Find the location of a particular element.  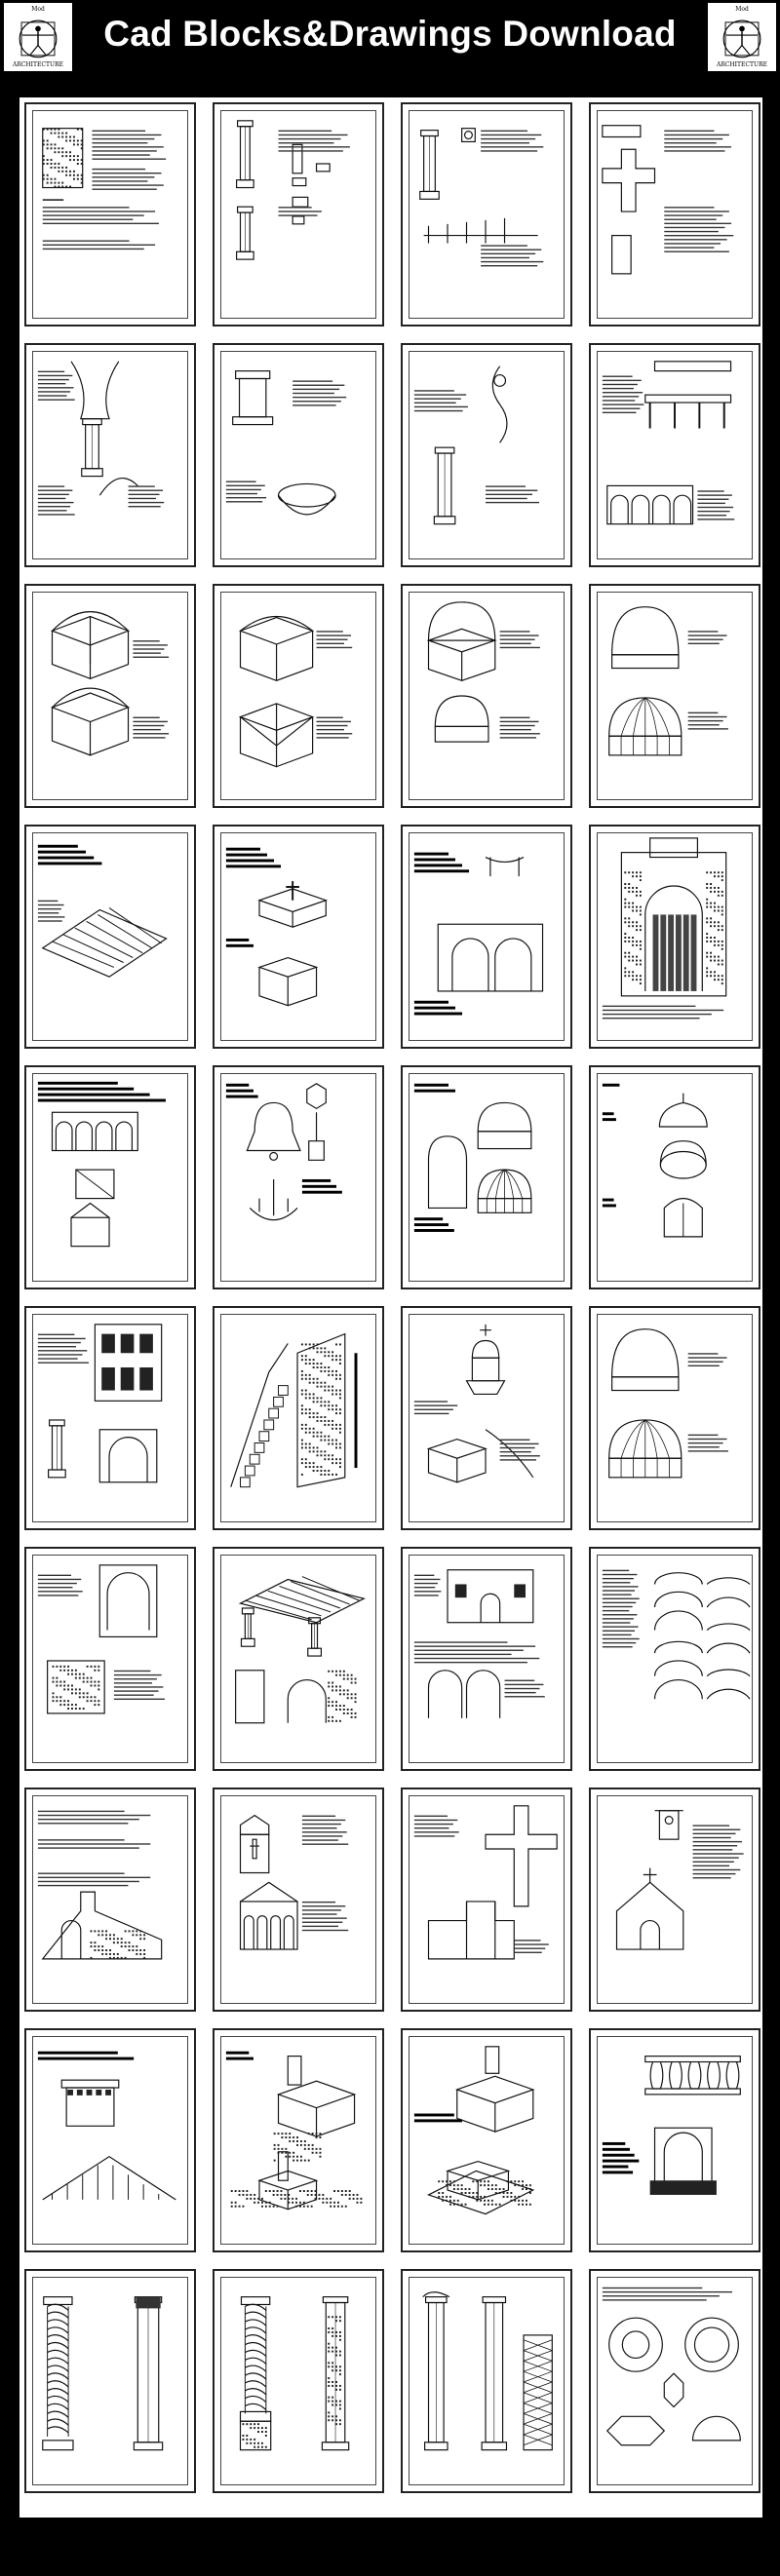

cad-drawing-sheet-column-details is located at coordinates (298, 214).